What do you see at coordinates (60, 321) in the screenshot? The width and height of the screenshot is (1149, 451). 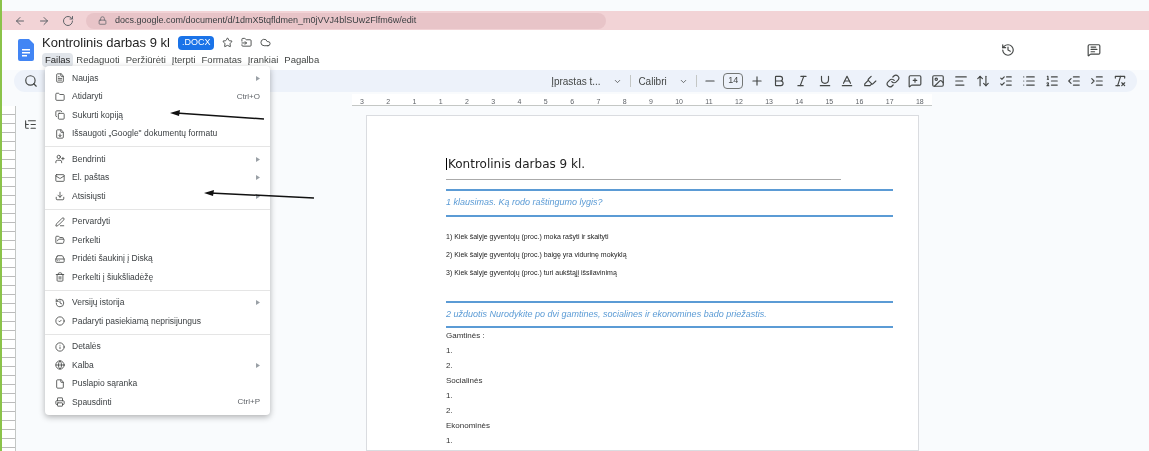 I see `check-circle-icon` at bounding box center [60, 321].